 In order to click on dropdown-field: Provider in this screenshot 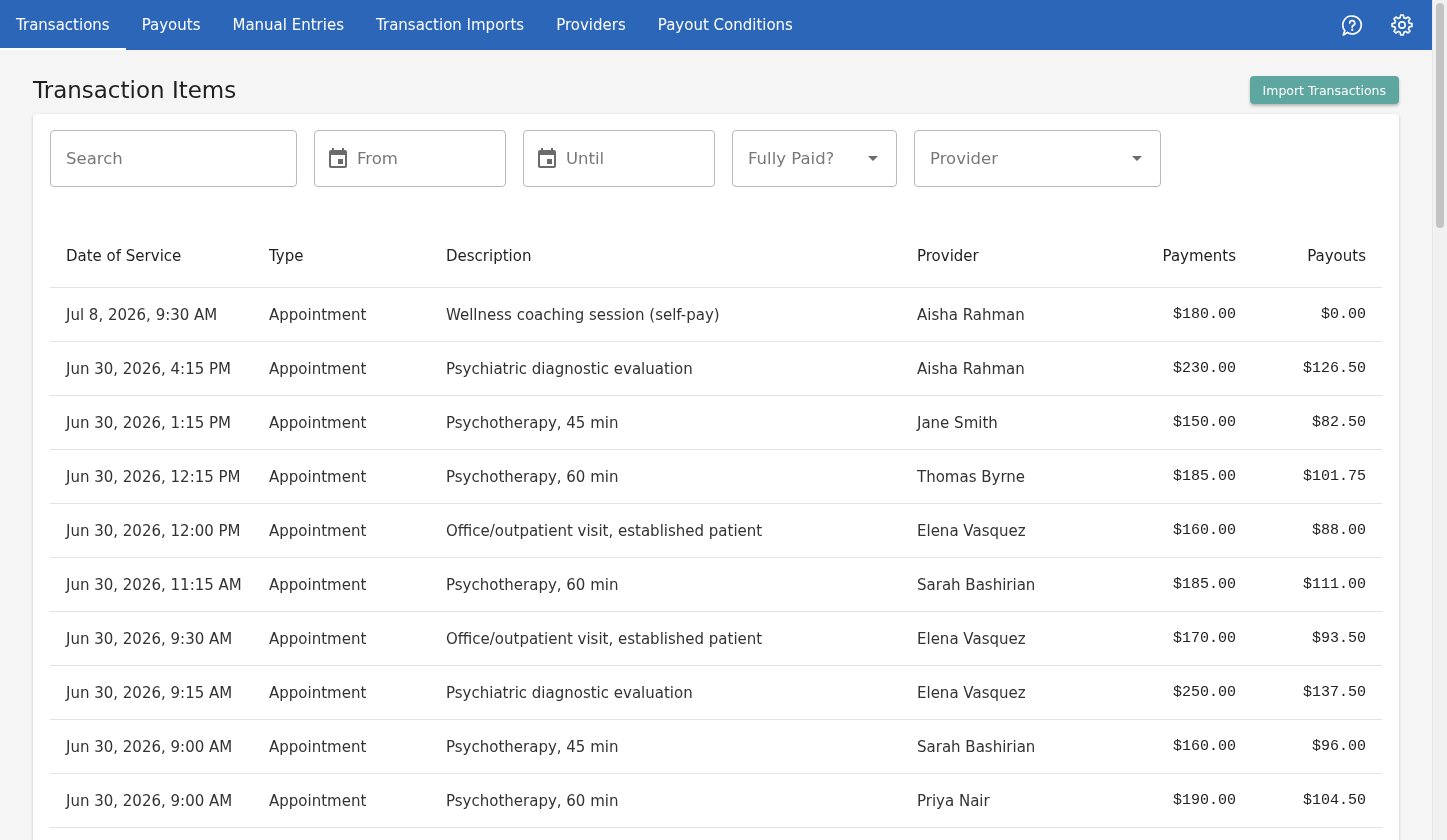, I will do `click(1037, 158)`.